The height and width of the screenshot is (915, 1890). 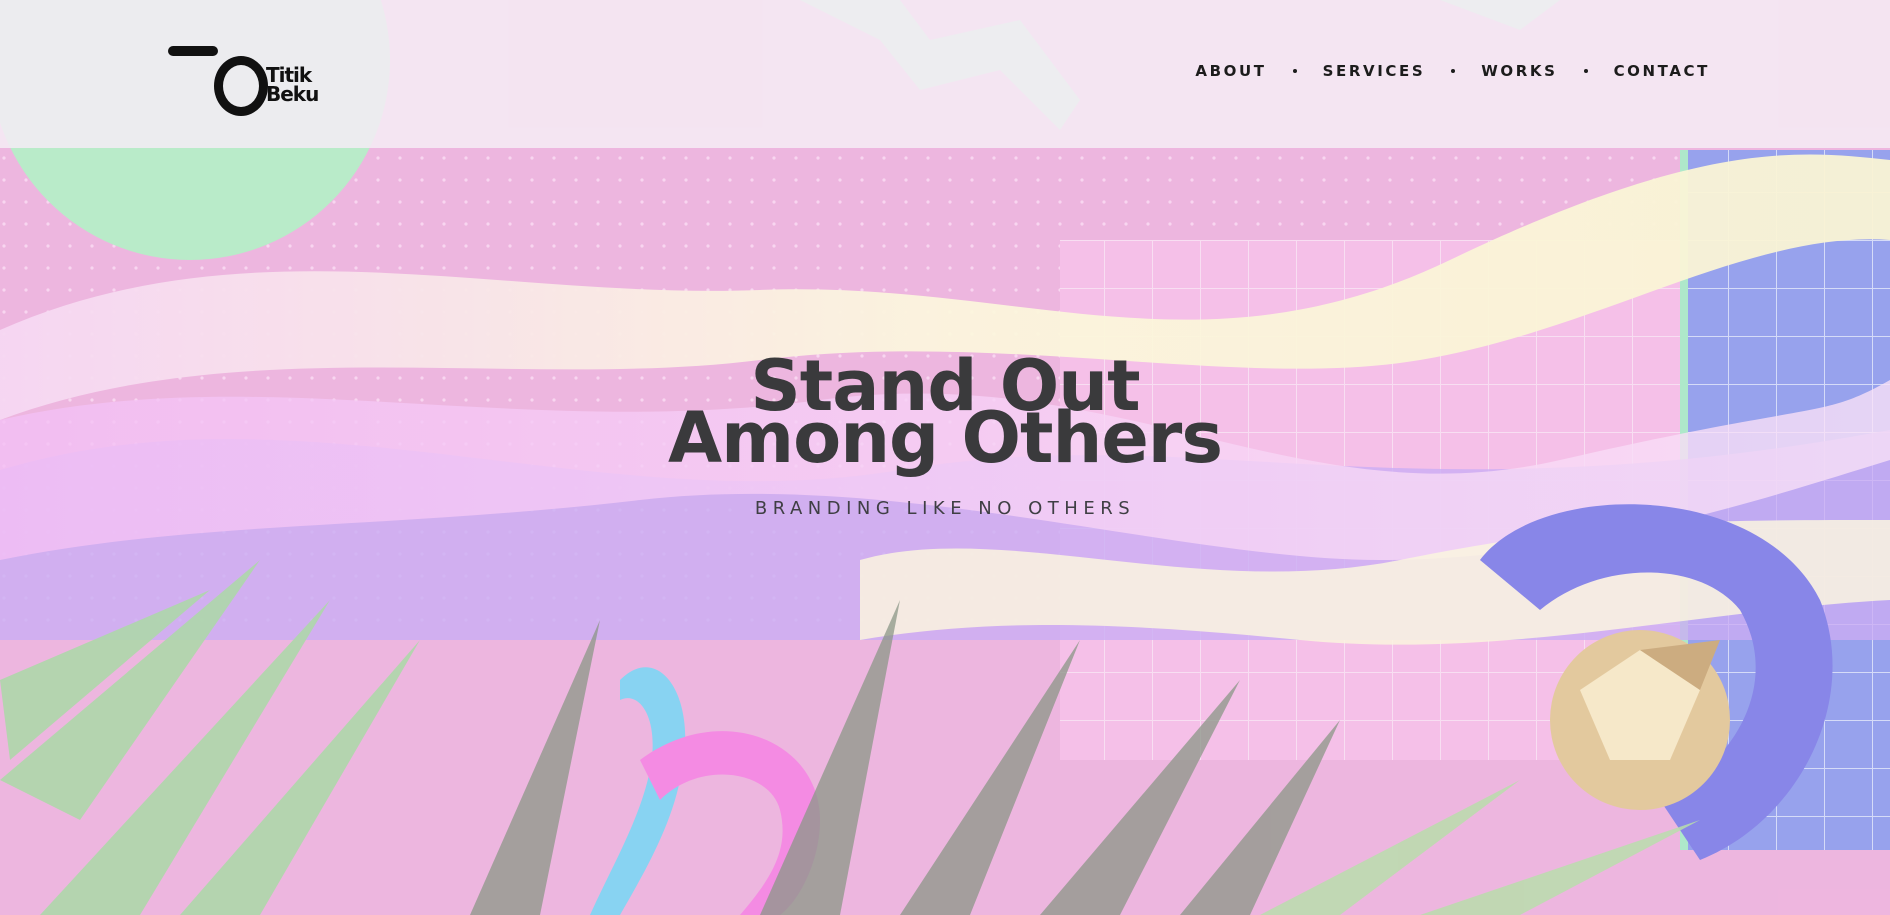 I want to click on logo-line-2: Beku, so click(x=292, y=94).